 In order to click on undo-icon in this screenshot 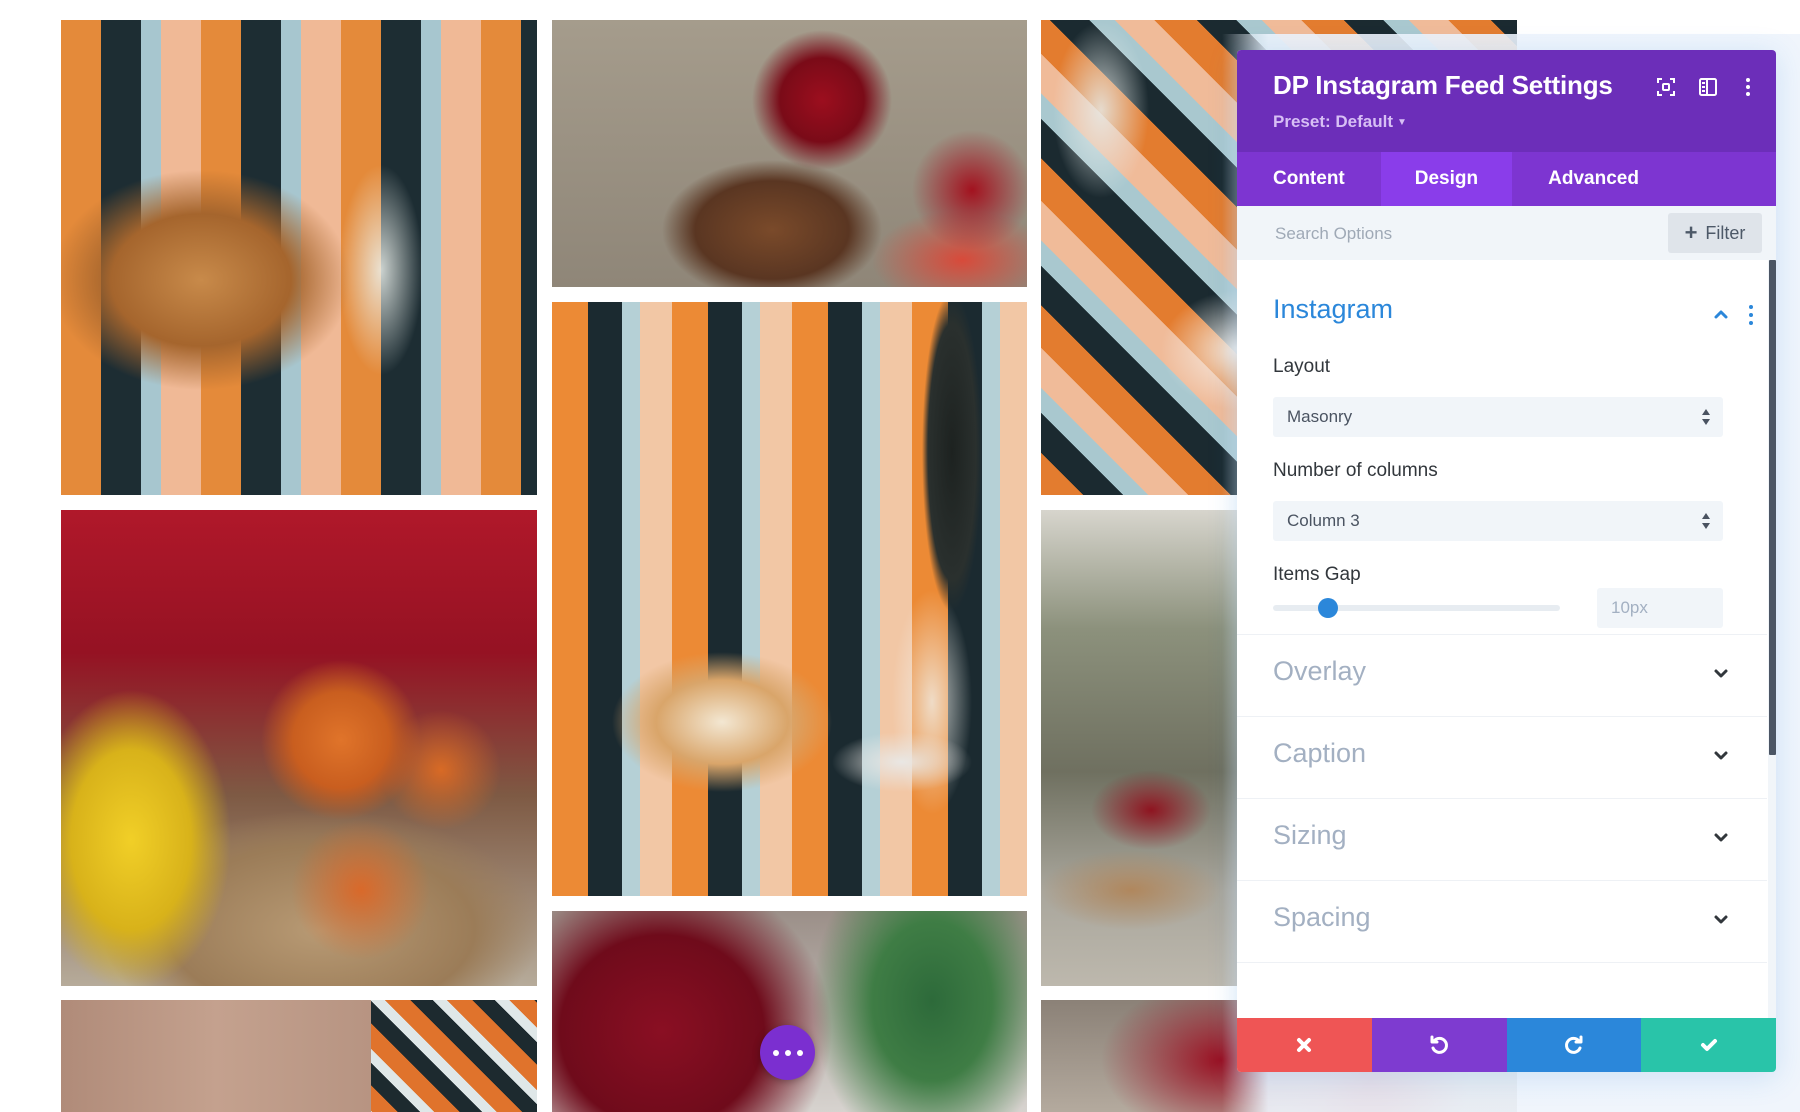, I will do `click(1439, 1044)`.